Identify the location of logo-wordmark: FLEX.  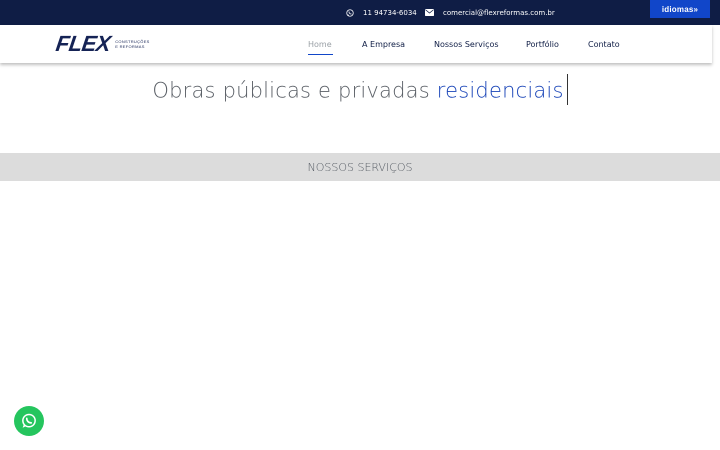
(83, 43).